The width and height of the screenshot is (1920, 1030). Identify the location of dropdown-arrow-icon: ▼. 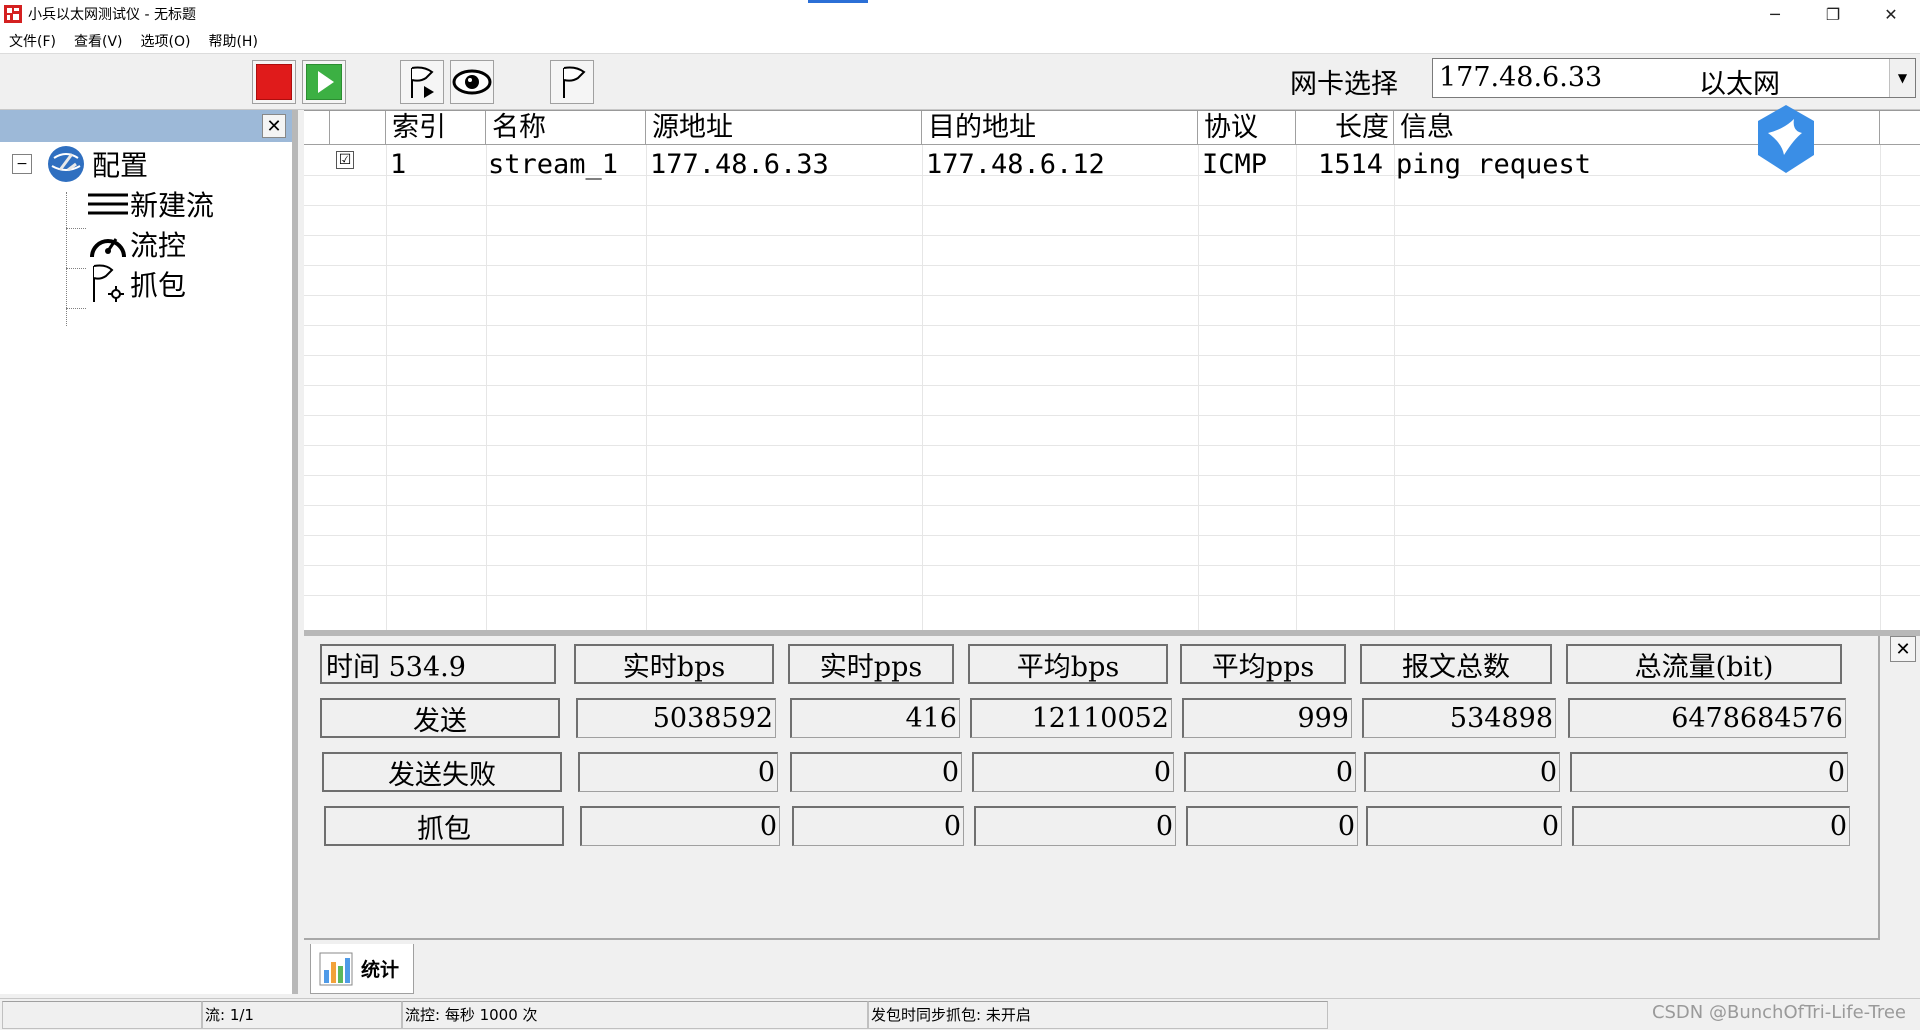
(1902, 78).